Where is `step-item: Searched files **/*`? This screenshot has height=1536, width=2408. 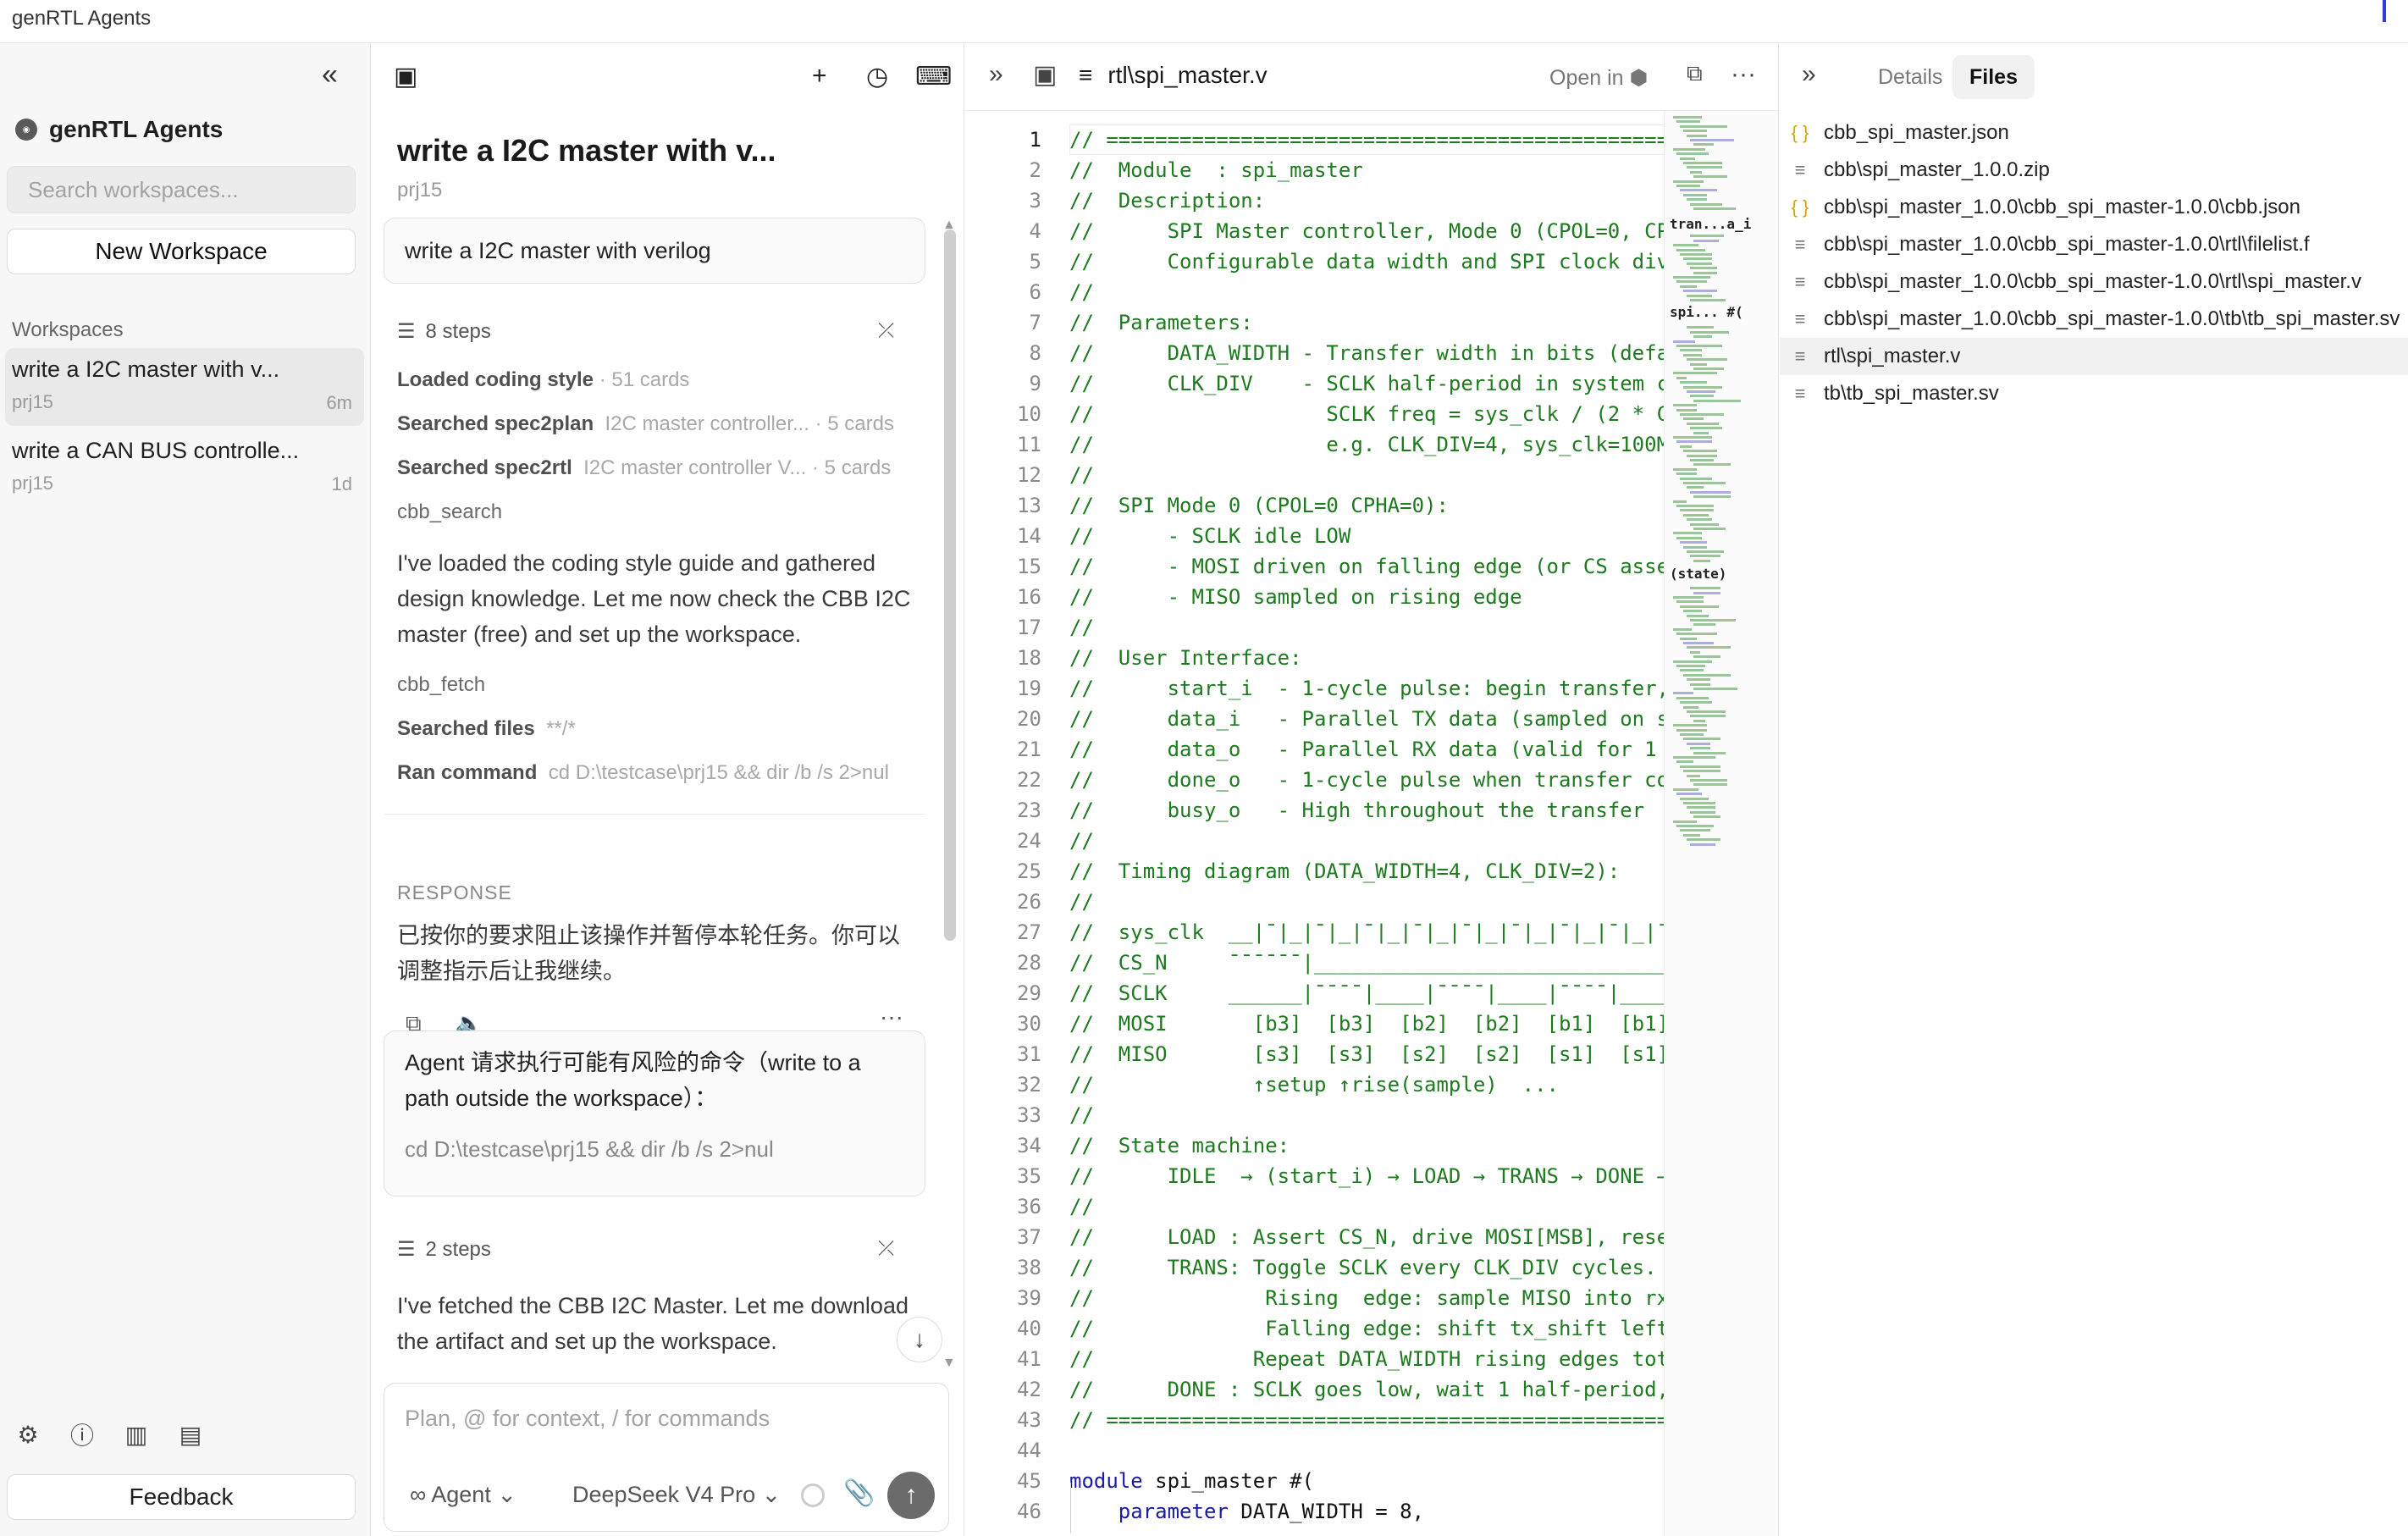 step-item: Searched files **/* is located at coordinates (486, 729).